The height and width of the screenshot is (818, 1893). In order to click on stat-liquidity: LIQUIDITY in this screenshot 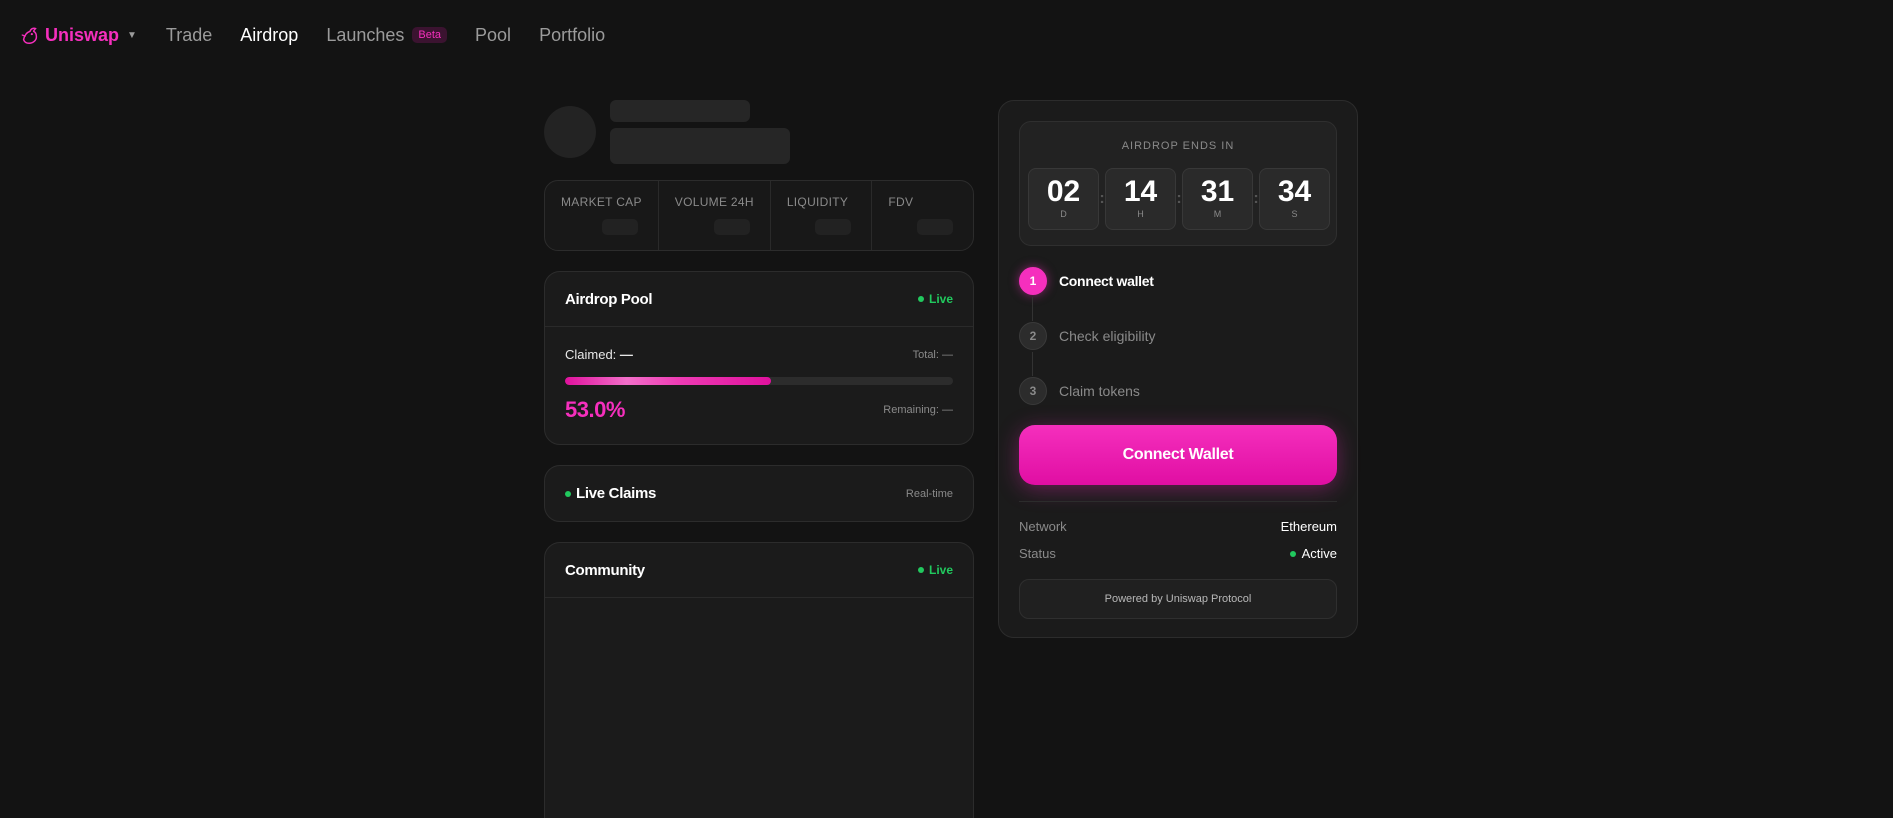, I will do `click(822, 215)`.